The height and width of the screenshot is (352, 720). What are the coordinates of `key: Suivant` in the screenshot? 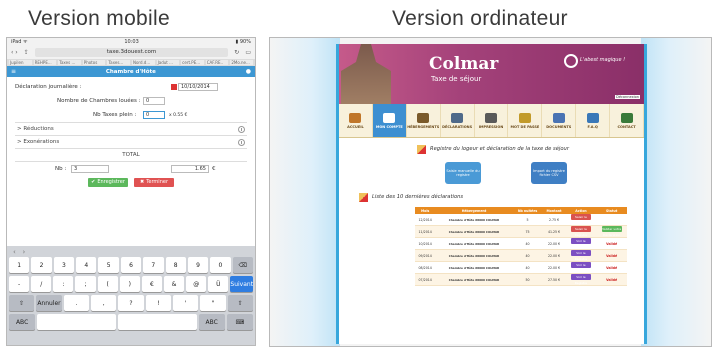 It's located at (242, 284).